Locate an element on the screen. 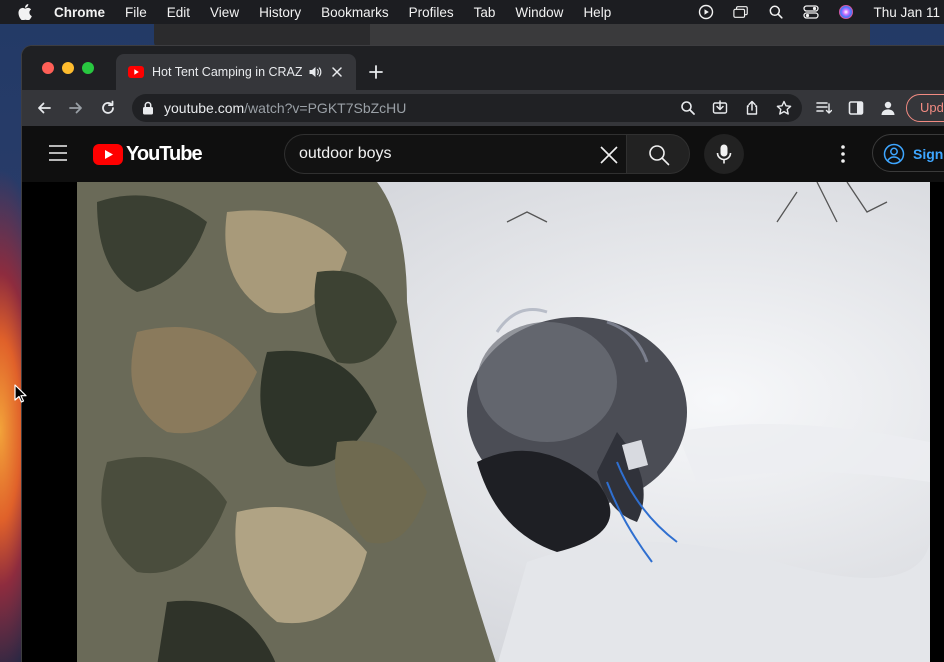  audio-playing-icon is located at coordinates (315, 72).